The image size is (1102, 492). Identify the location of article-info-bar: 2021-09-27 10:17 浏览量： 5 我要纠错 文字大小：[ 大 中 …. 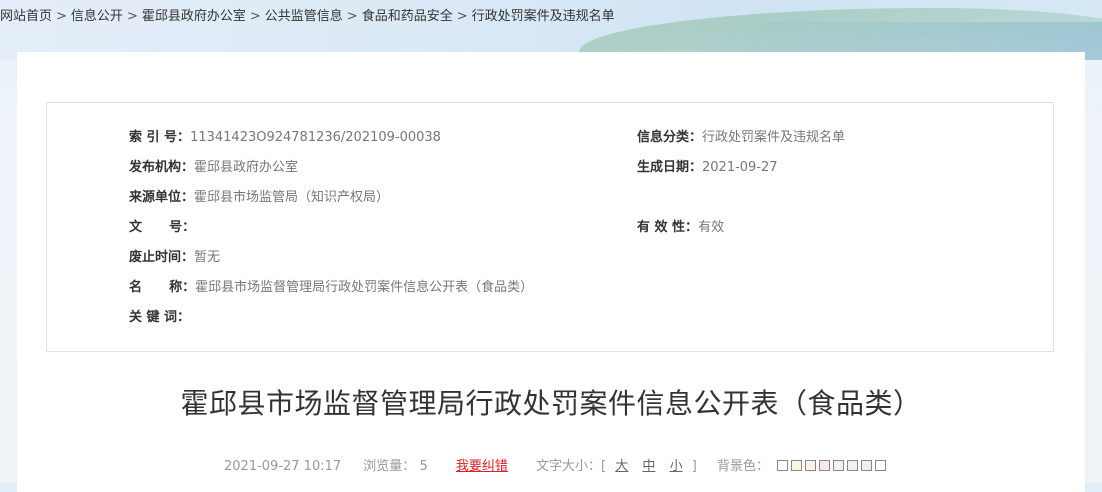
(556, 466).